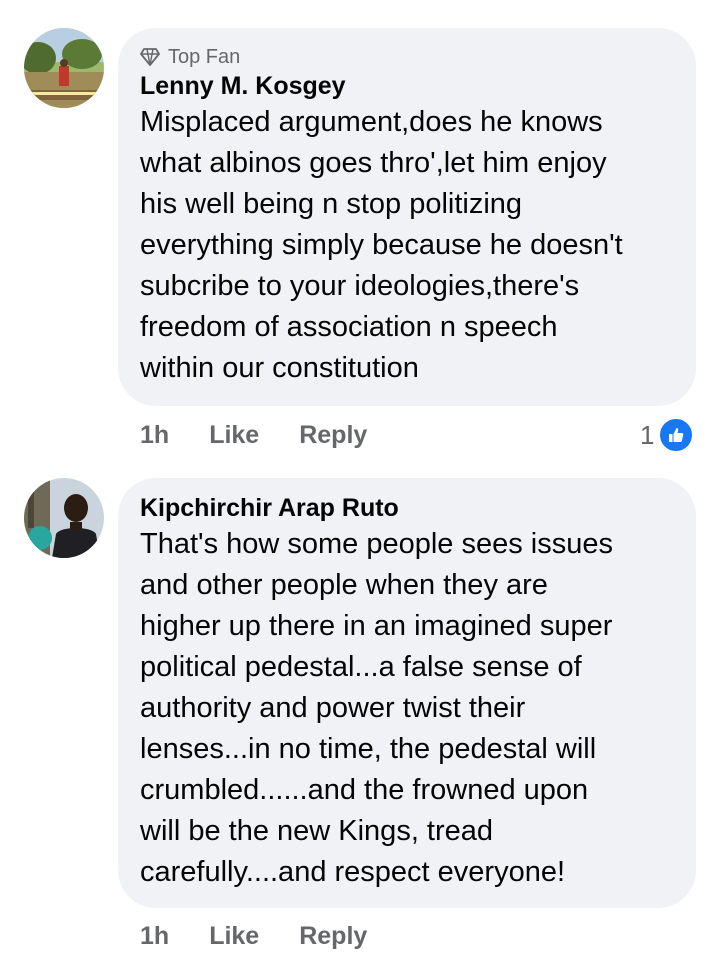 The width and height of the screenshot is (720, 956). Describe the element at coordinates (647, 434) in the screenshot. I see `reaction-count: 1` at that location.